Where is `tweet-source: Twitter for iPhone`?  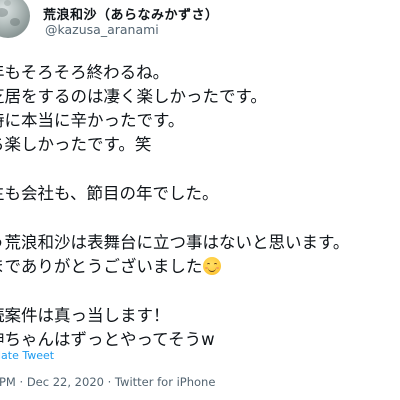
tweet-source: Twitter for iPhone is located at coordinates (165, 382).